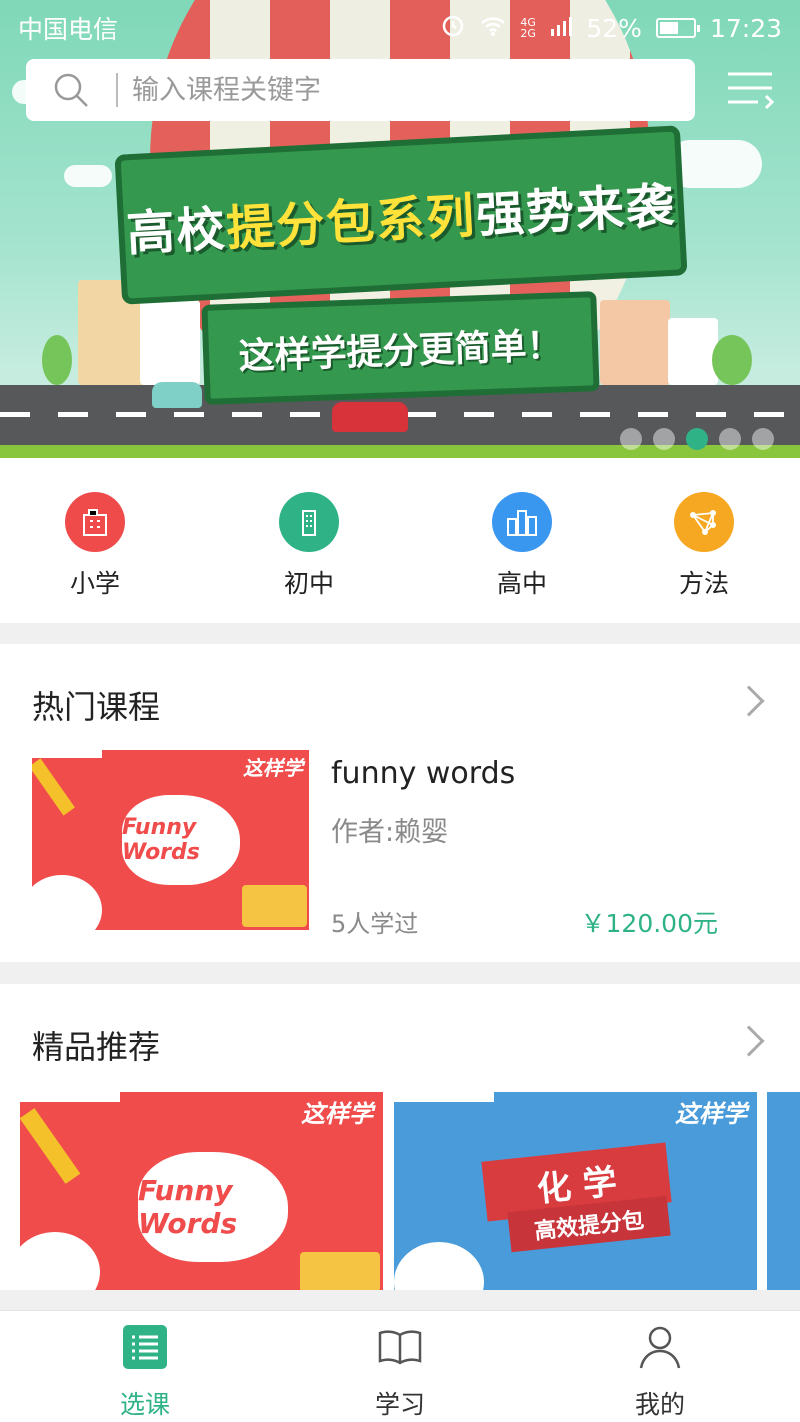 This screenshot has width=800, height=1422. I want to click on list-icon, so click(145, 1347).